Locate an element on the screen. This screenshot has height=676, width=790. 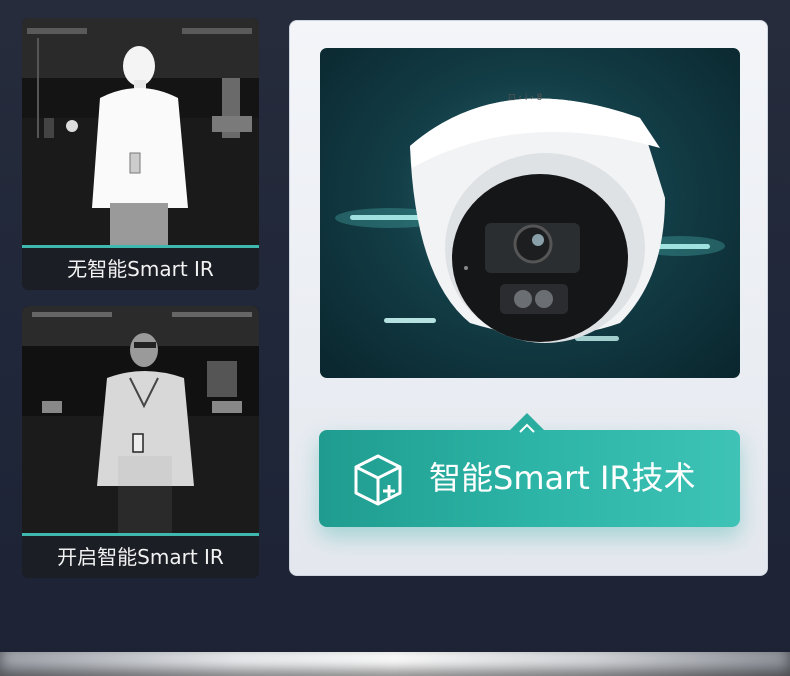
caption-with-smart-ir: 开启智能Smart IR is located at coordinates (140, 557).